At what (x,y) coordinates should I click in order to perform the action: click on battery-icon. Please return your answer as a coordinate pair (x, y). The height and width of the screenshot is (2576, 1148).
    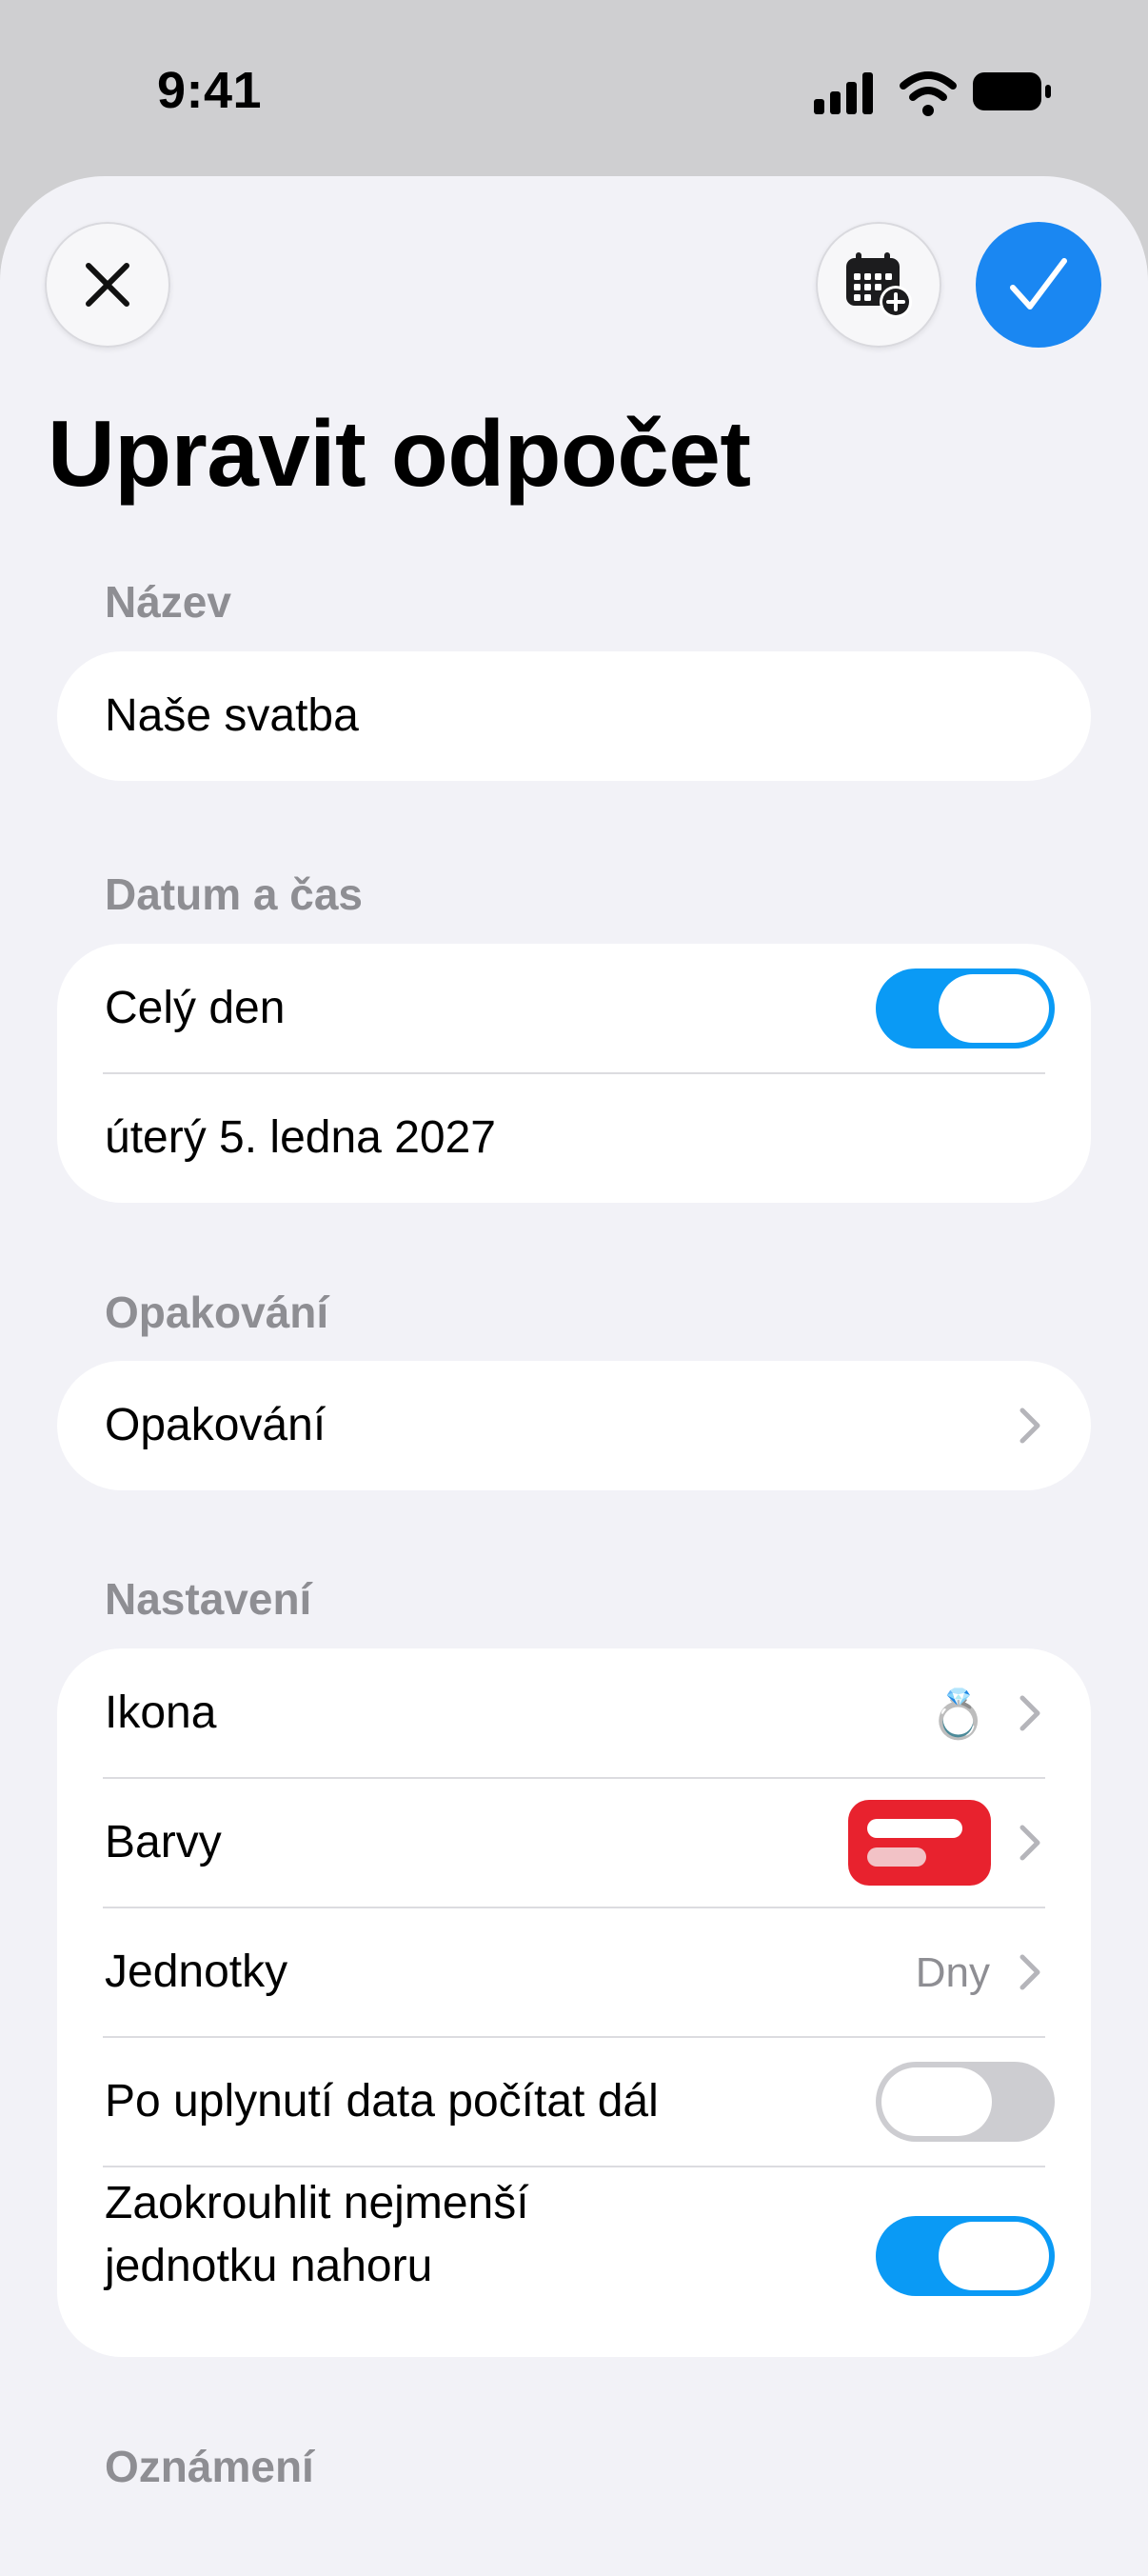
    Looking at the image, I should click on (1012, 91).